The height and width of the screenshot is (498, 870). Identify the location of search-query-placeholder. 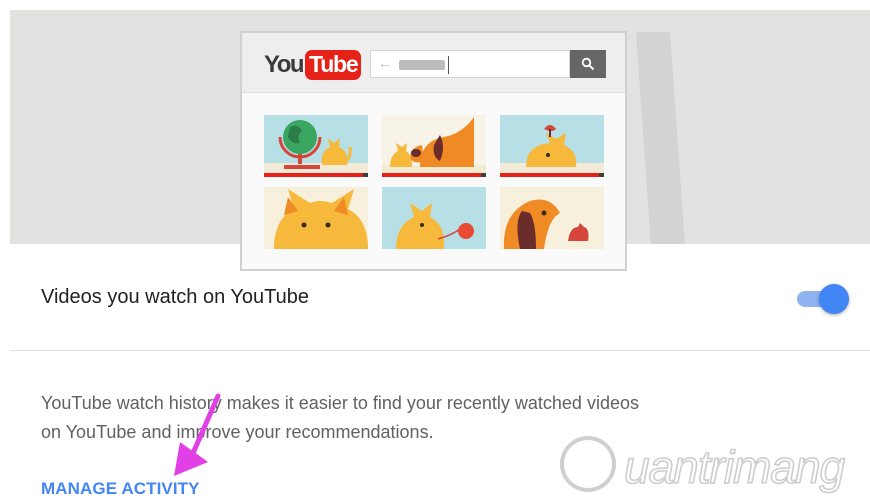
(422, 65).